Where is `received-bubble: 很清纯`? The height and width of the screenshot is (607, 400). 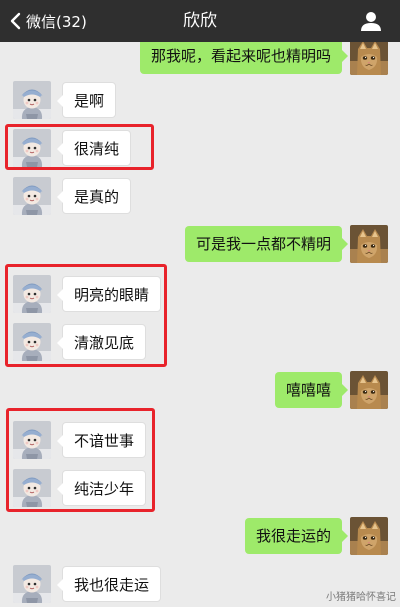
received-bubble: 很清纯 is located at coordinates (94, 148).